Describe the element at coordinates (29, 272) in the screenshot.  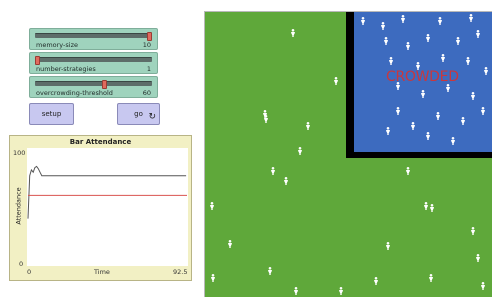
I see `x-min-label: 0` at that location.